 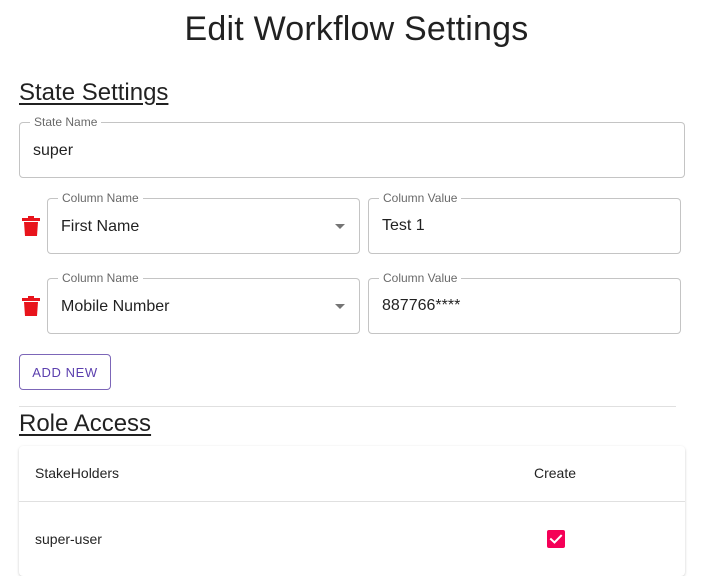 What do you see at coordinates (421, 306) in the screenshot?
I see `column-value-value-2: 887766****` at bounding box center [421, 306].